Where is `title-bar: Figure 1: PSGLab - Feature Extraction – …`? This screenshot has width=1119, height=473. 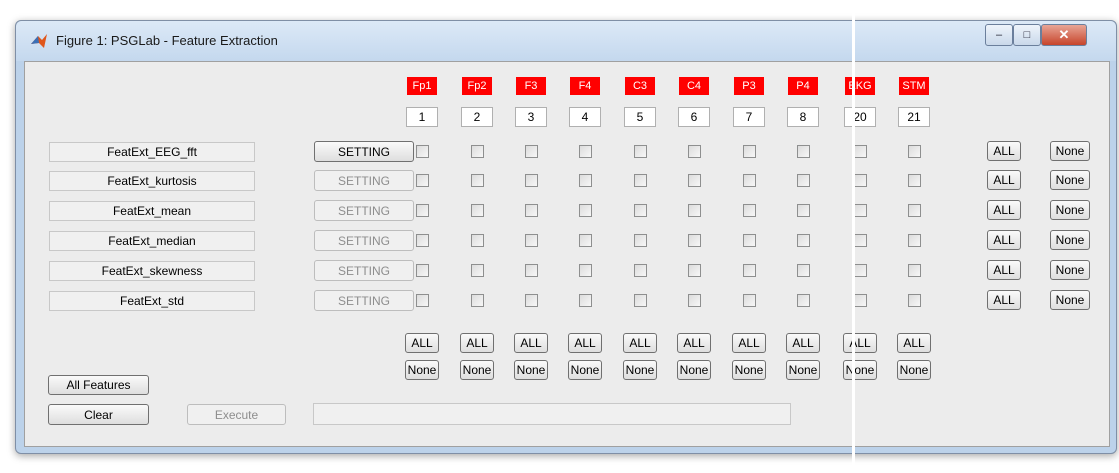
title-bar: Figure 1: PSGLab - Feature Extraction – … is located at coordinates (566, 41).